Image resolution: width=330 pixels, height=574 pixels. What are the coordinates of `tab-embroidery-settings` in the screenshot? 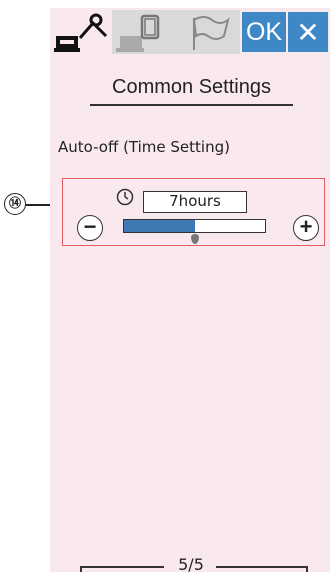 It's located at (144, 32).